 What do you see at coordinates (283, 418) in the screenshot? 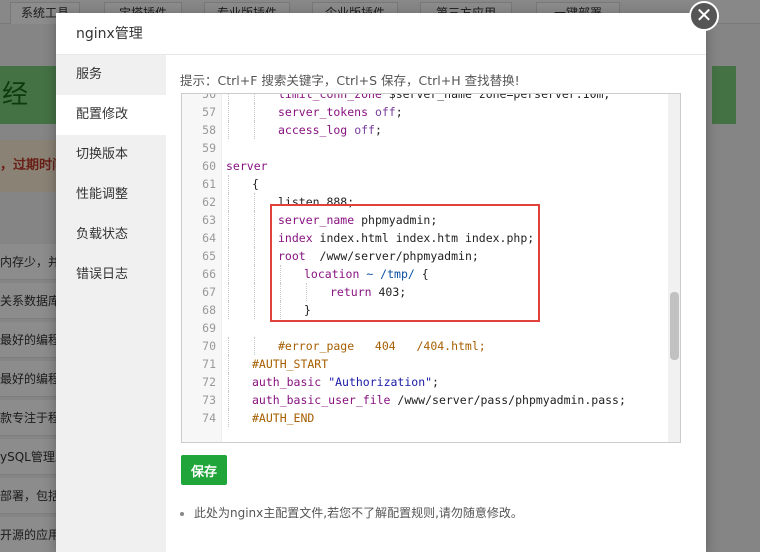
I see `code-text: #AUTH_END` at bounding box center [283, 418].